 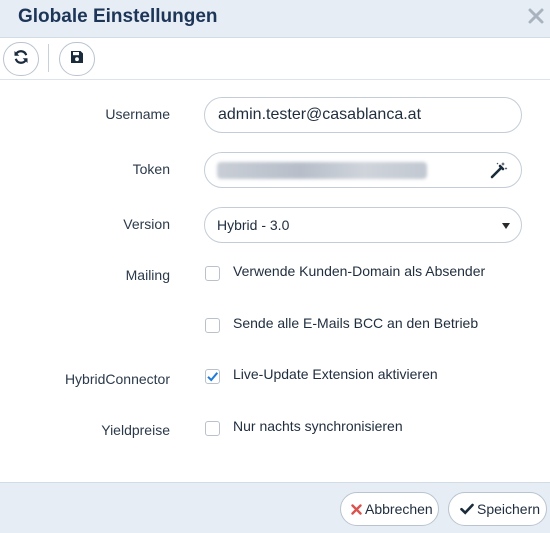 I want to click on refresh-icon, so click(x=21, y=59).